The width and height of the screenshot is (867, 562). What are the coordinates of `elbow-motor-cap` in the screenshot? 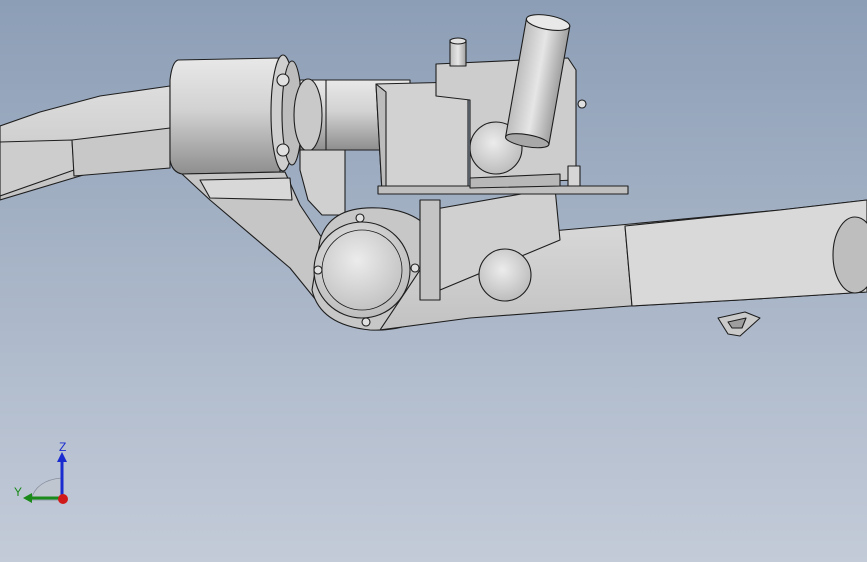 It's located at (362, 270).